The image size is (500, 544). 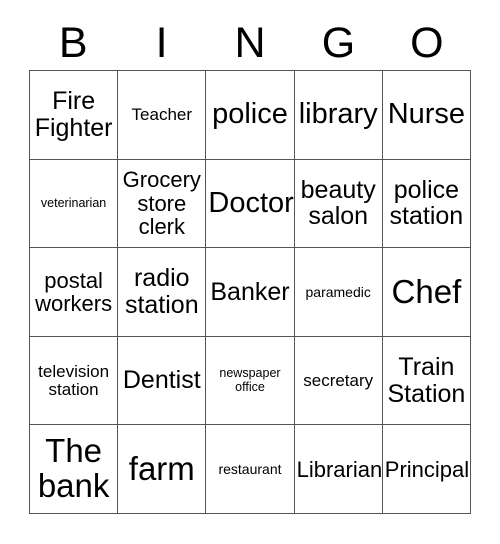 I want to click on bingo-header-letter-b: B, so click(x=73, y=42).